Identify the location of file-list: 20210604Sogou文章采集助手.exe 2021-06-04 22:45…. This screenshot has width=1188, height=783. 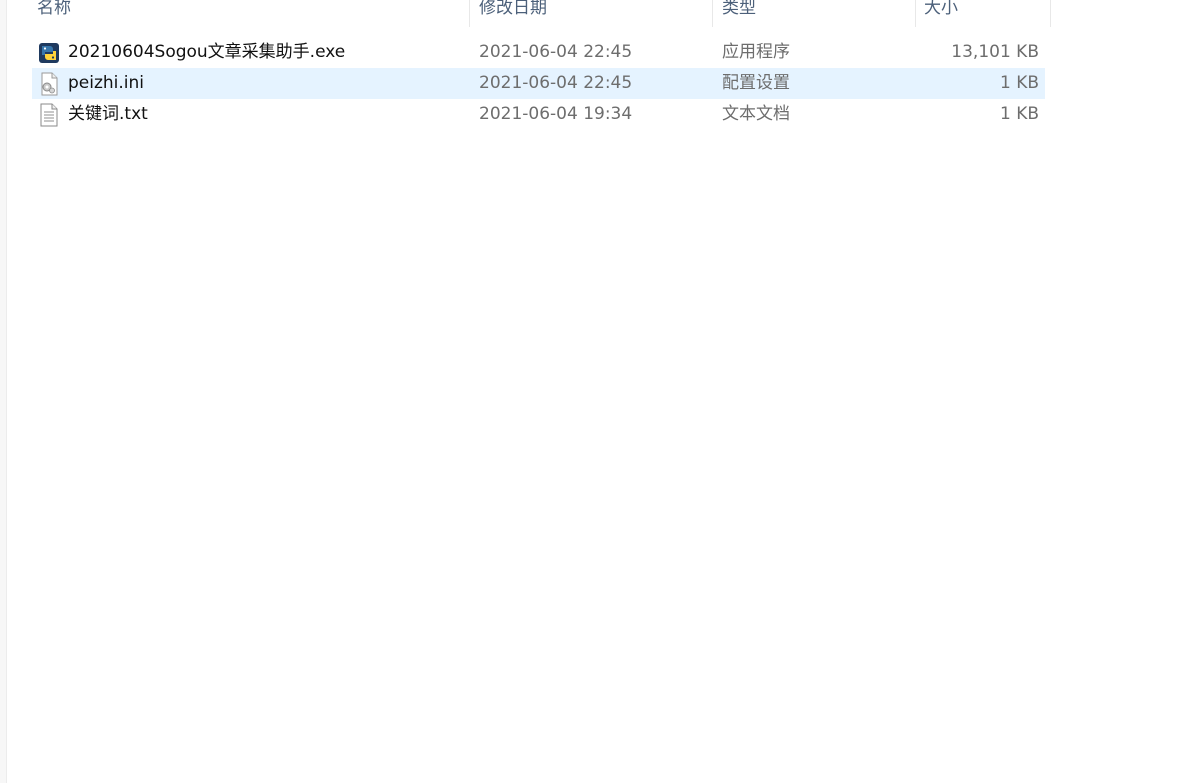
(538, 83).